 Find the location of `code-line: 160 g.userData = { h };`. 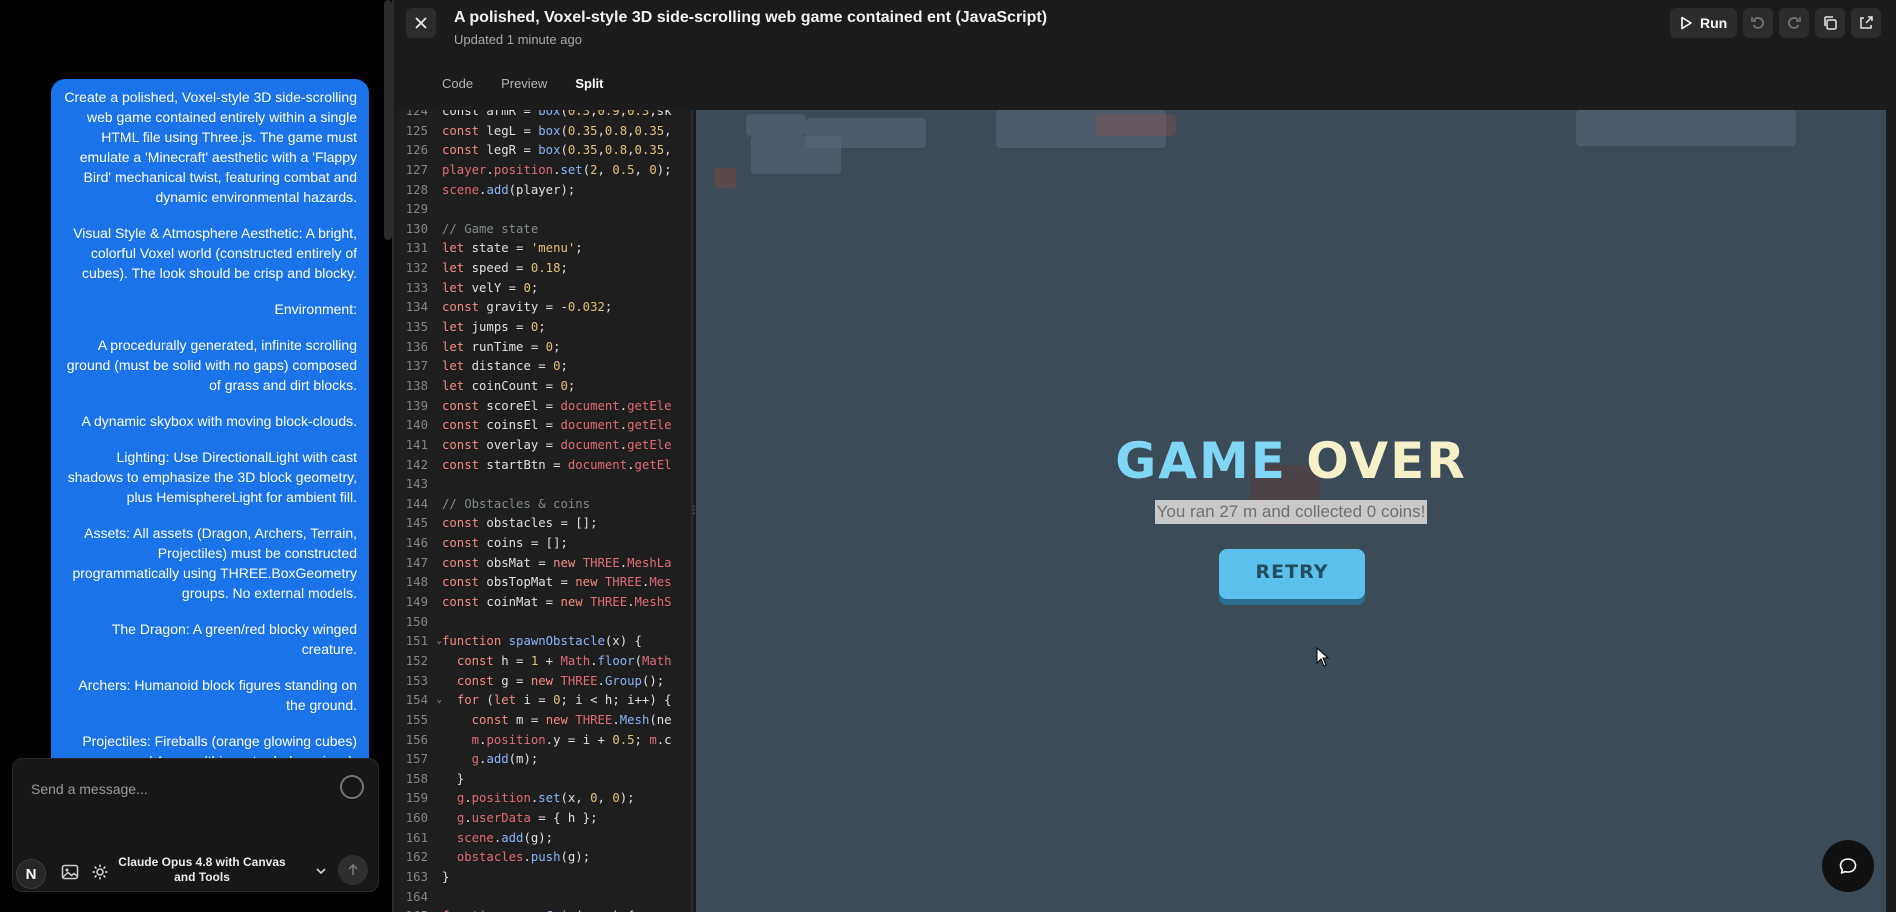

code-line: 160 g.userData = { h }; is located at coordinates (544, 819).